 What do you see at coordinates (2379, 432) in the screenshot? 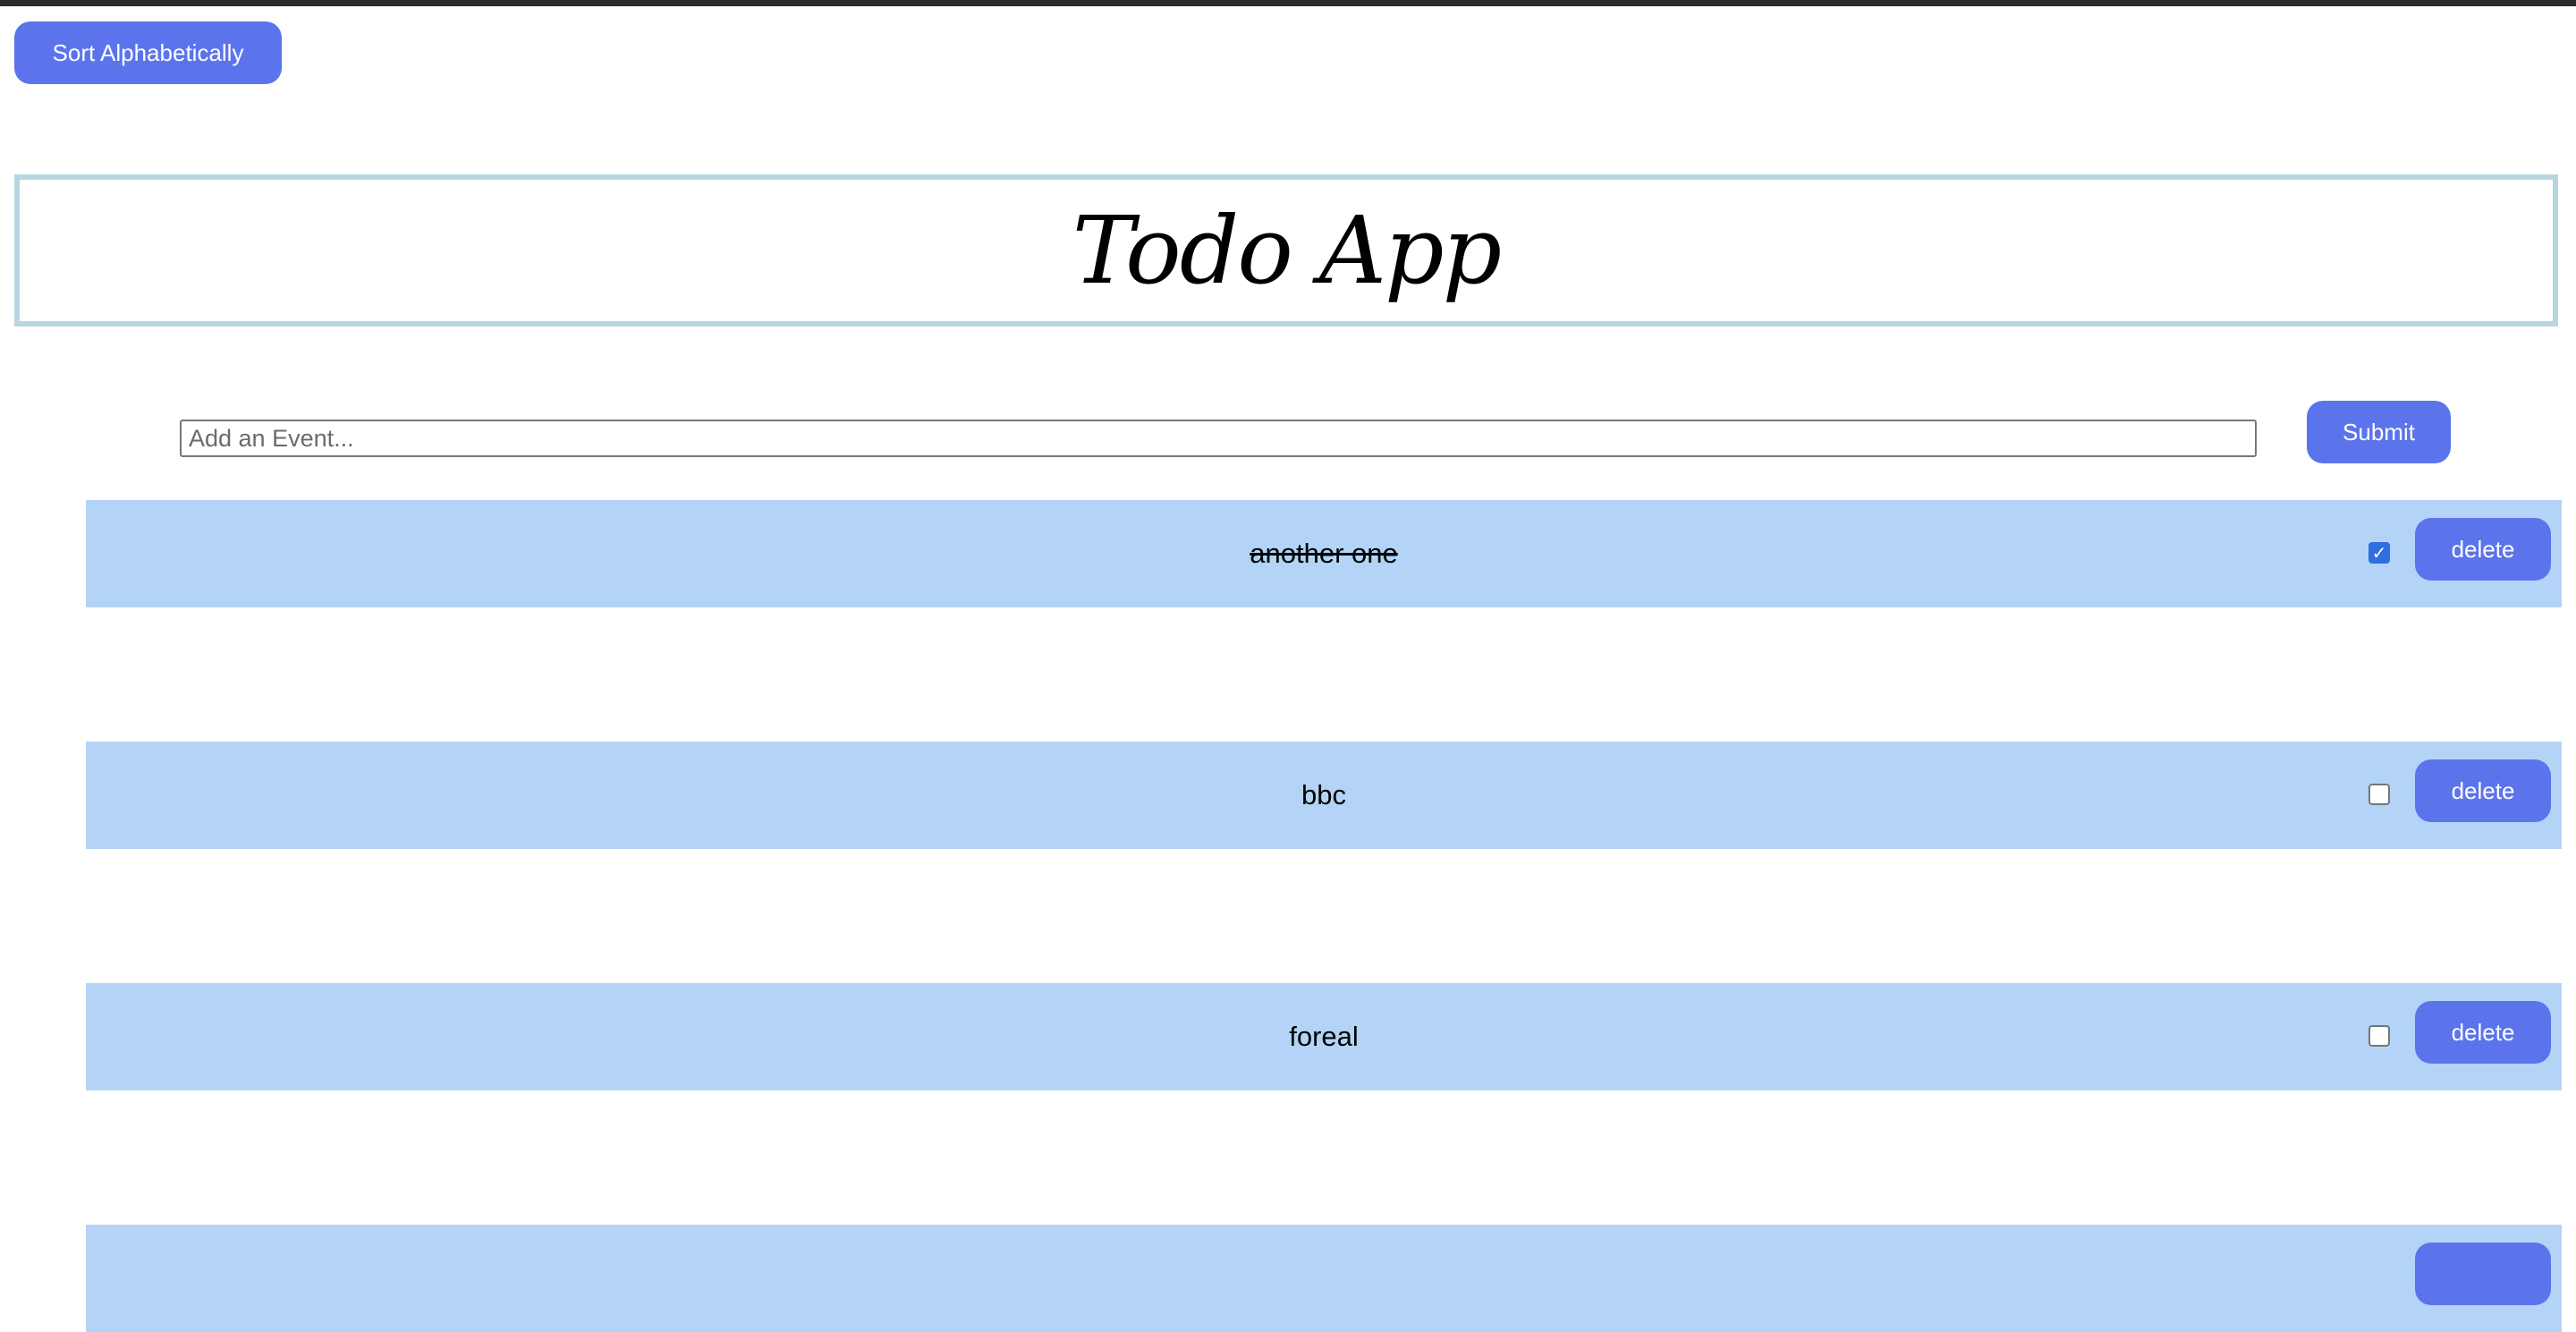
I see `submit-button: Submit` at bounding box center [2379, 432].